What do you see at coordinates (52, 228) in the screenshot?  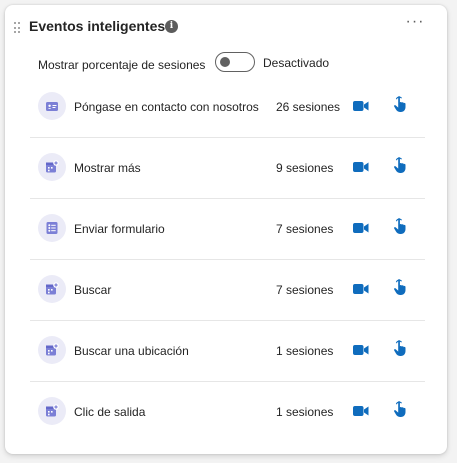 I see `form-icon` at bounding box center [52, 228].